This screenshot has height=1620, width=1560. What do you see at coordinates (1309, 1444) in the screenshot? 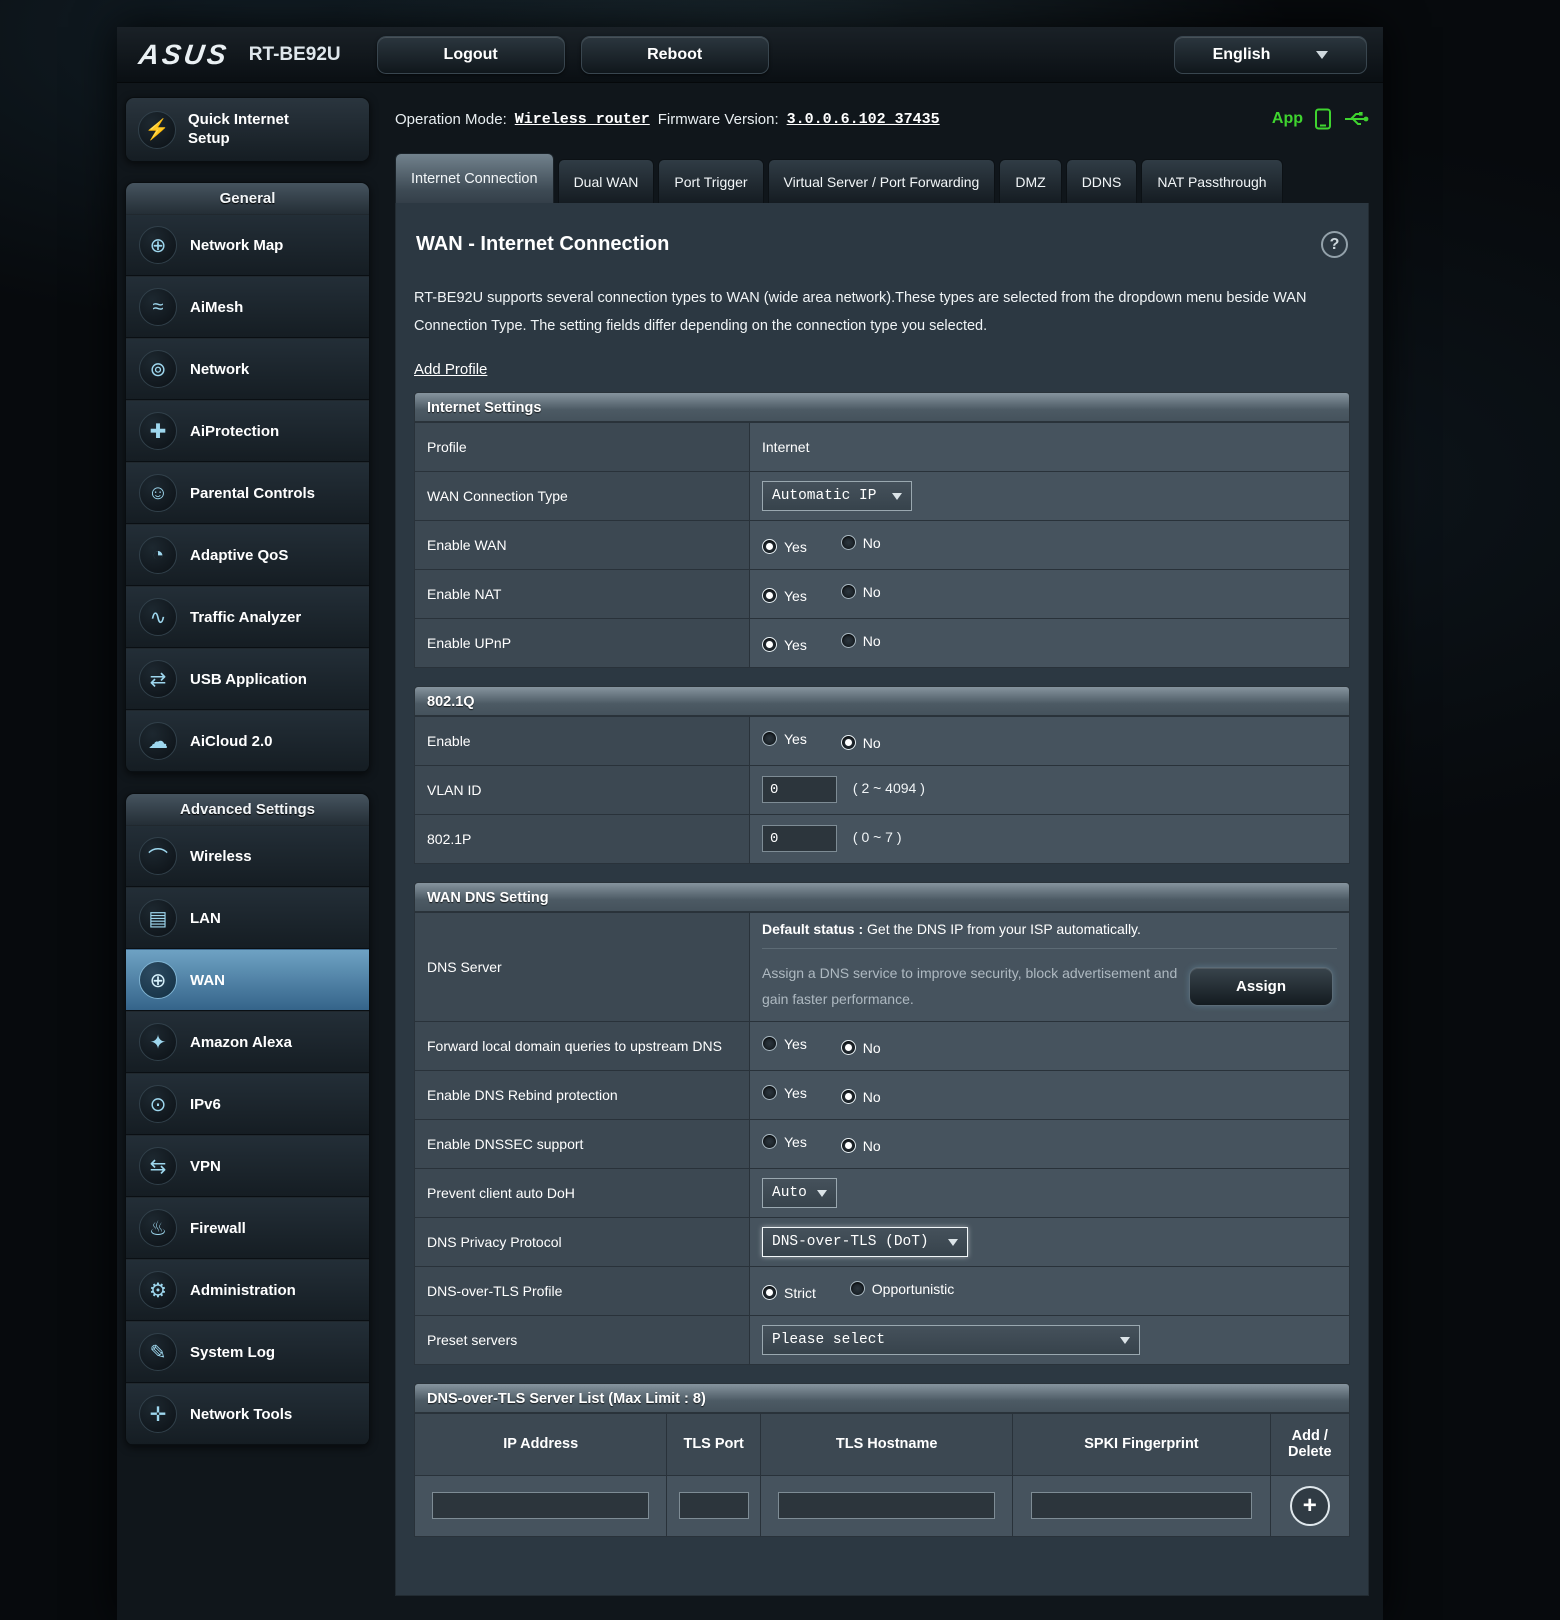
I see `column-header-add-delete: Add / Delete` at bounding box center [1309, 1444].